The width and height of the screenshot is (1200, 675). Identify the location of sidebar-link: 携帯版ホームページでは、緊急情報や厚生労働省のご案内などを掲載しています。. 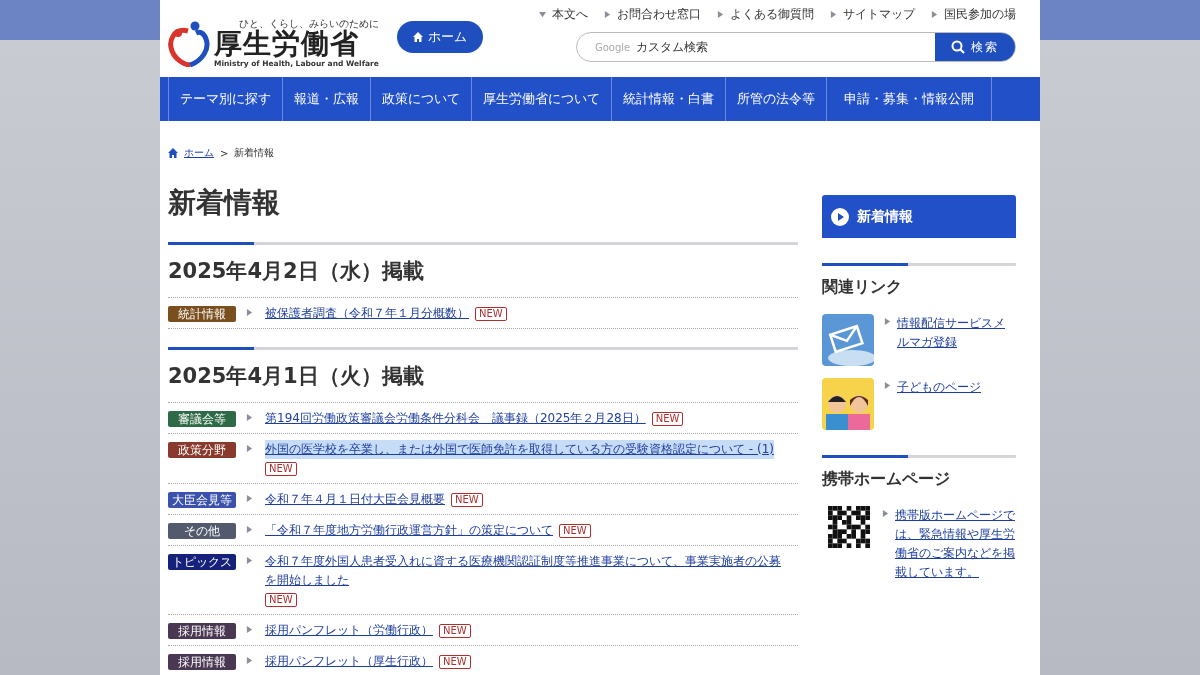
(955, 544).